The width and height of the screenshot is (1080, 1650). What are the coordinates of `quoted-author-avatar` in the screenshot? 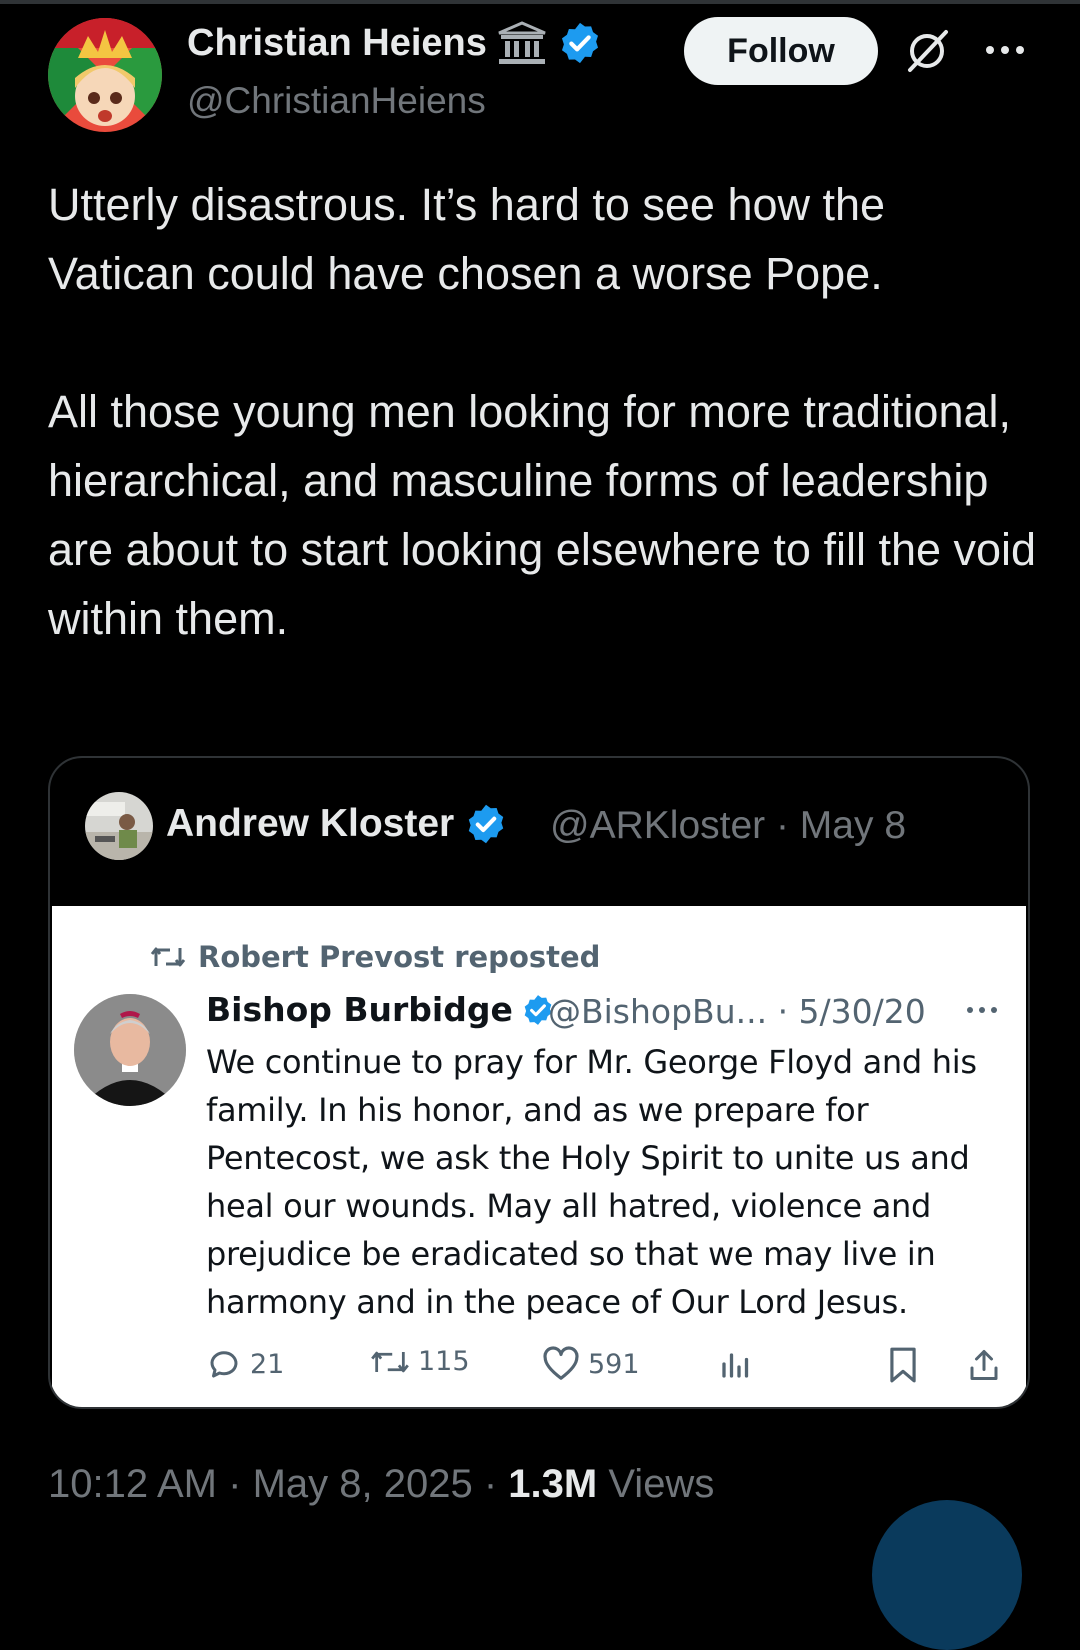 It's located at (119, 826).